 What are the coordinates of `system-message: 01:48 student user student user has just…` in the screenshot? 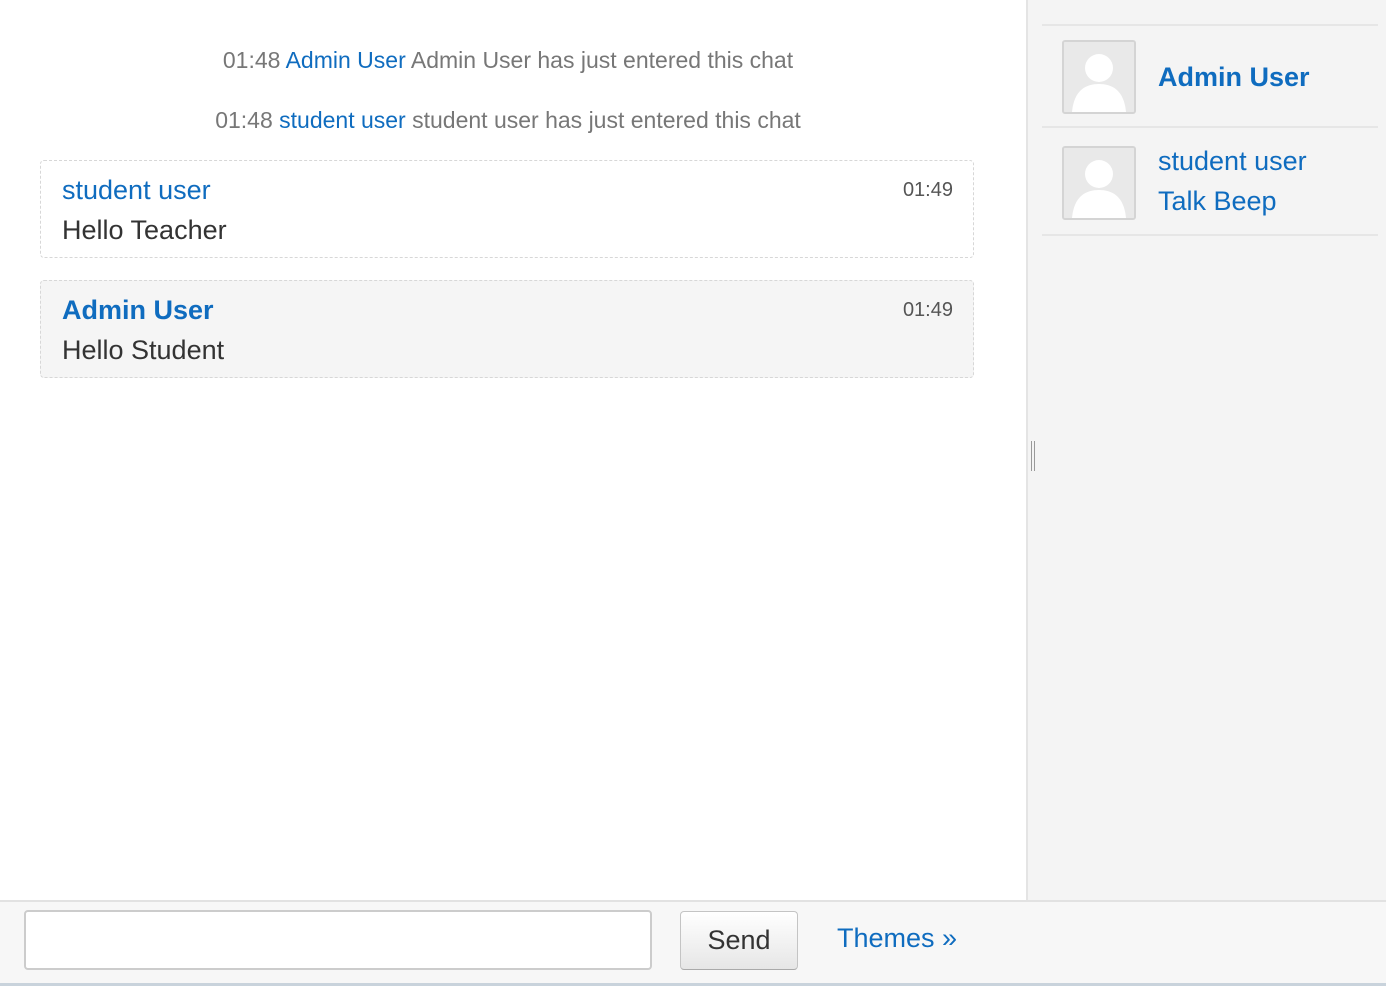 It's located at (508, 120).